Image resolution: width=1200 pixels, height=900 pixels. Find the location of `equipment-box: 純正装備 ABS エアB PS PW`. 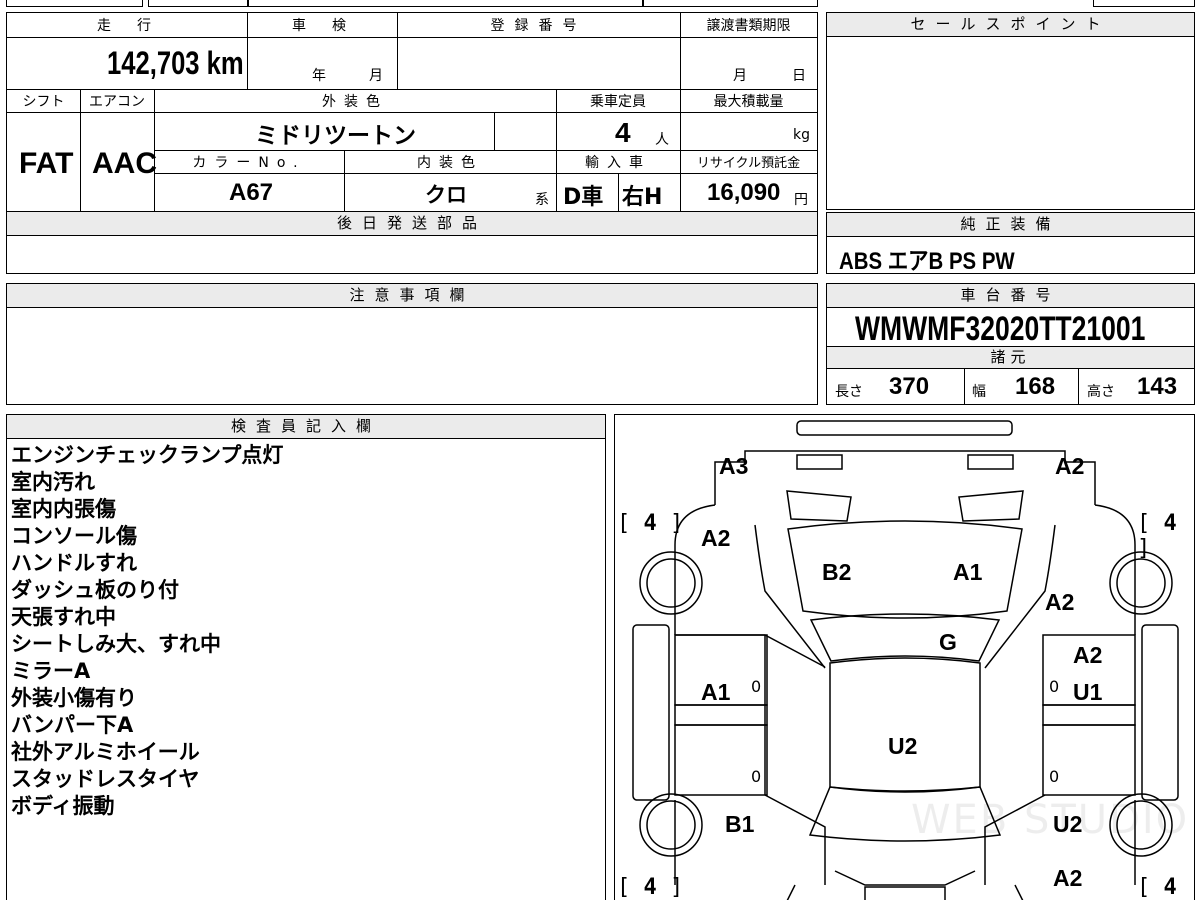

equipment-box: 純正装備 ABS エアB PS PW is located at coordinates (1010, 243).